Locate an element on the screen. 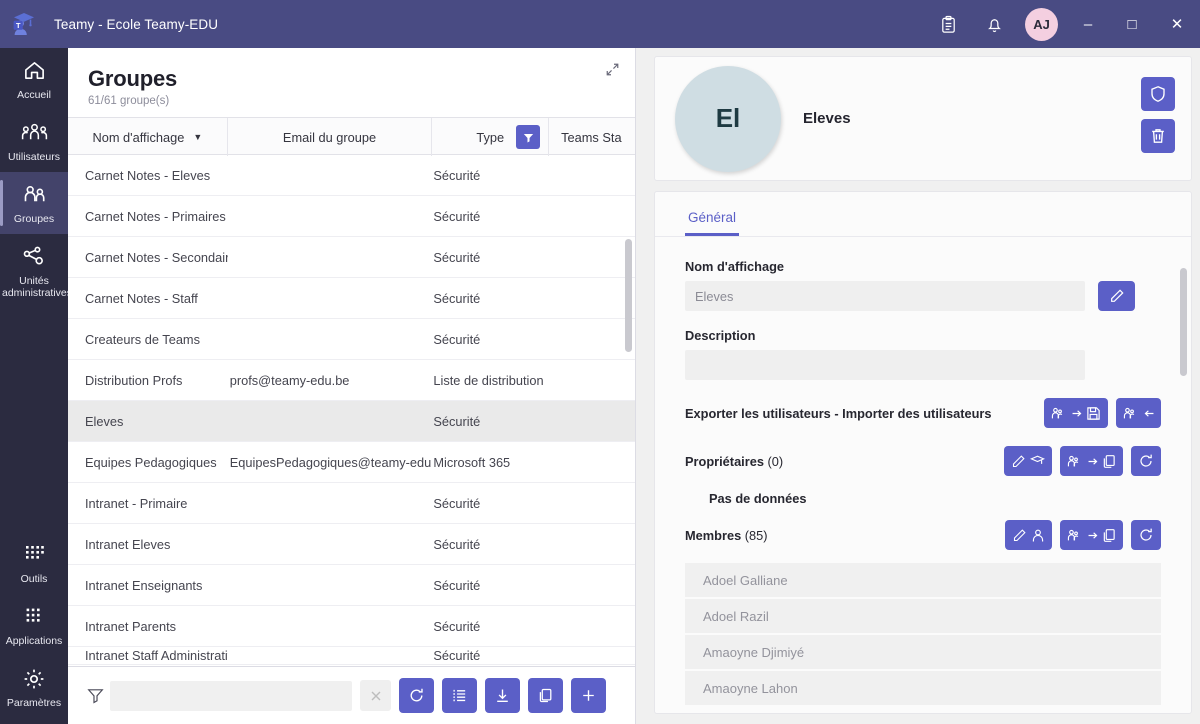 This screenshot has width=1200, height=724. refresh-members-button is located at coordinates (1146, 535).